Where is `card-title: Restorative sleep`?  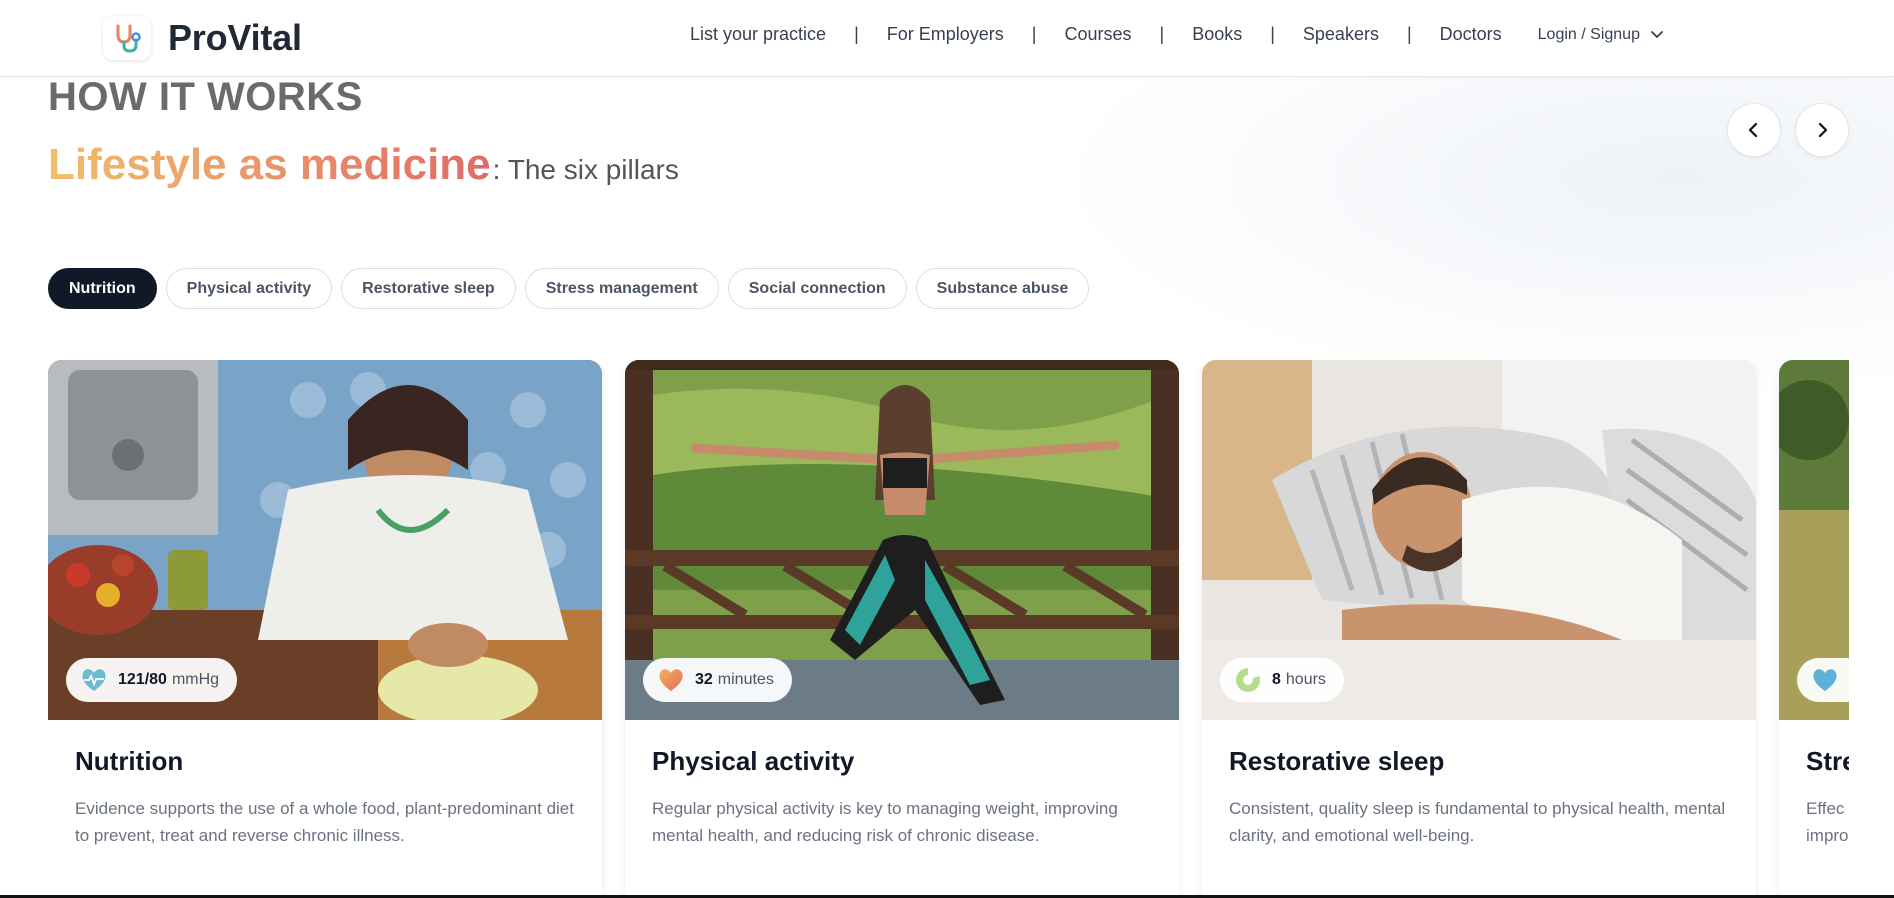 card-title: Restorative sleep is located at coordinates (1337, 761).